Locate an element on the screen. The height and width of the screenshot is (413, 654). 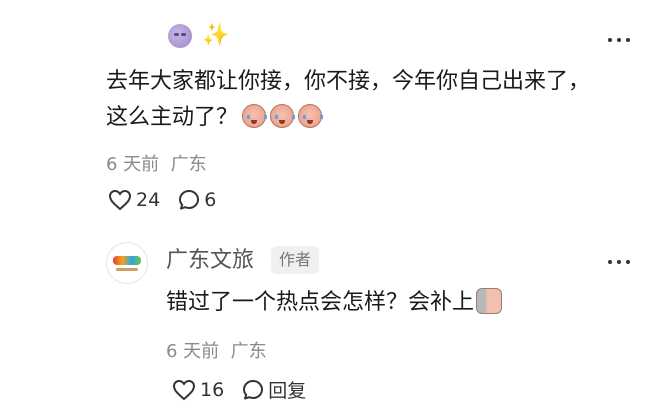
reply-location: 广东 is located at coordinates (248, 351).